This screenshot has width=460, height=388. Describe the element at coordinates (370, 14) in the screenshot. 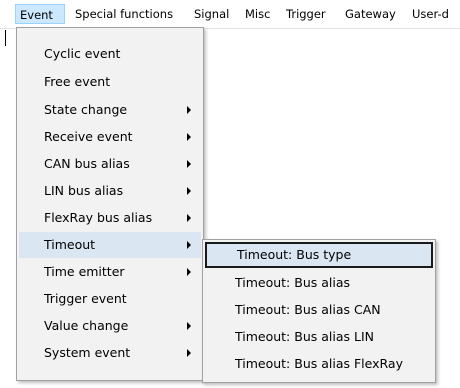

I see `menu-gateway: Gateway` at that location.